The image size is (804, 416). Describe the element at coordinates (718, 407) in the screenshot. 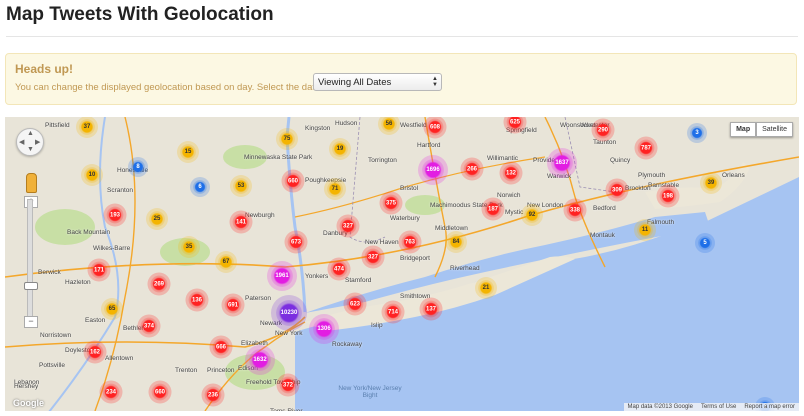

I see `terms-link: Terms of Use` at that location.